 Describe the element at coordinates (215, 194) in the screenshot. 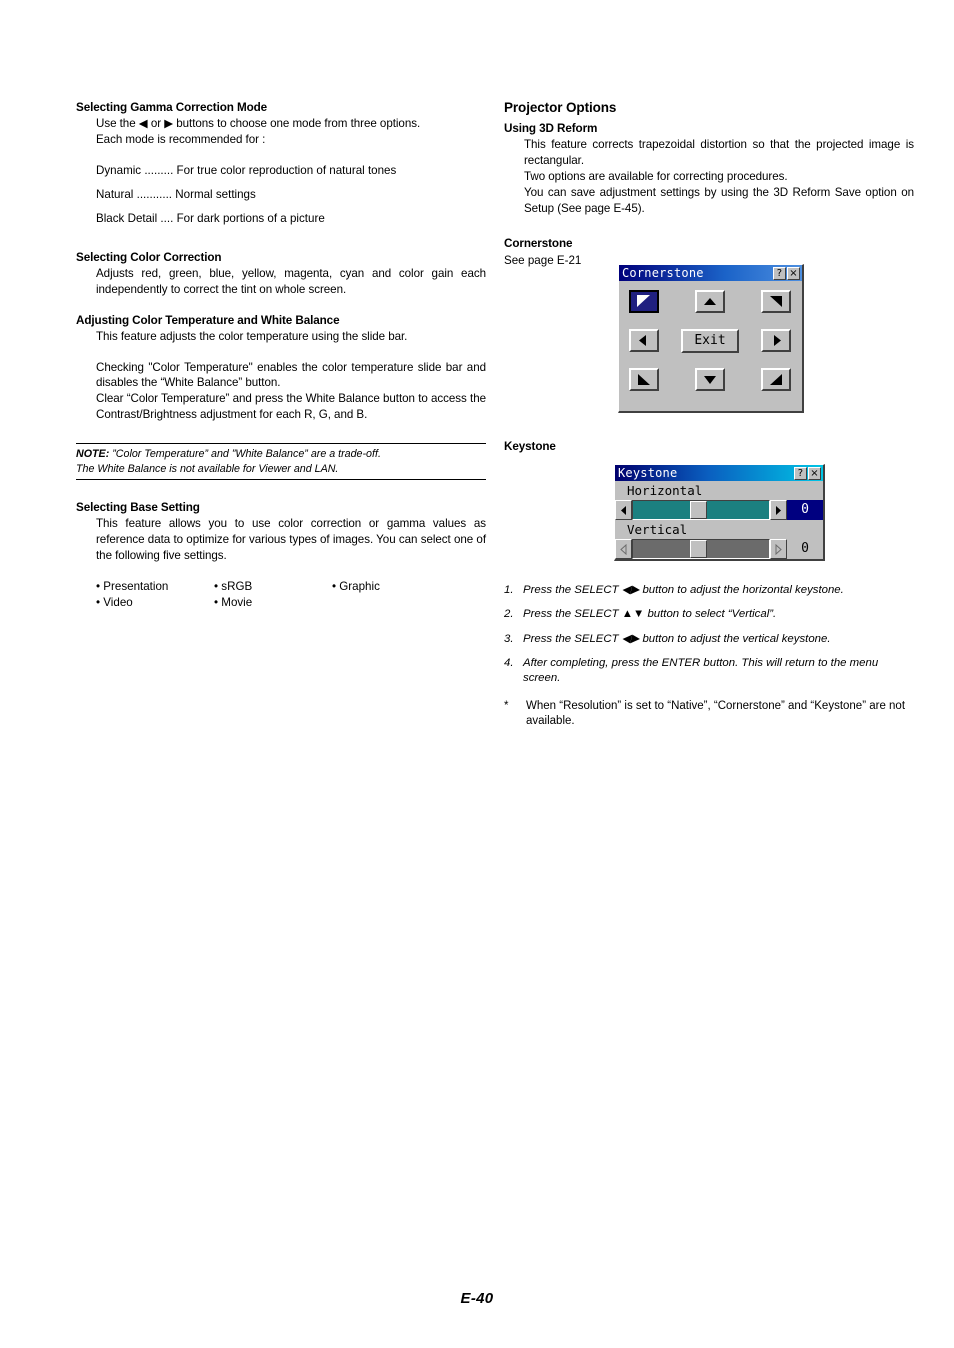

I see `gamma-mode-desc: Normal settings` at that location.